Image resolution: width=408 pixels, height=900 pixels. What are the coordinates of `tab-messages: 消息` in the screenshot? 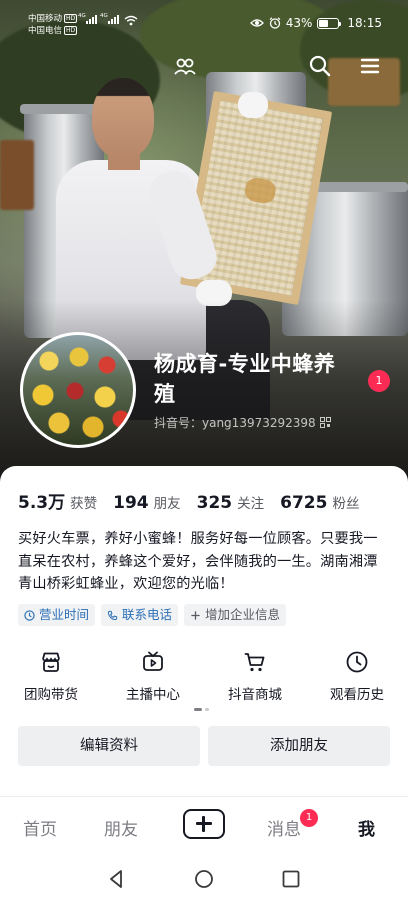 It's located at (284, 827).